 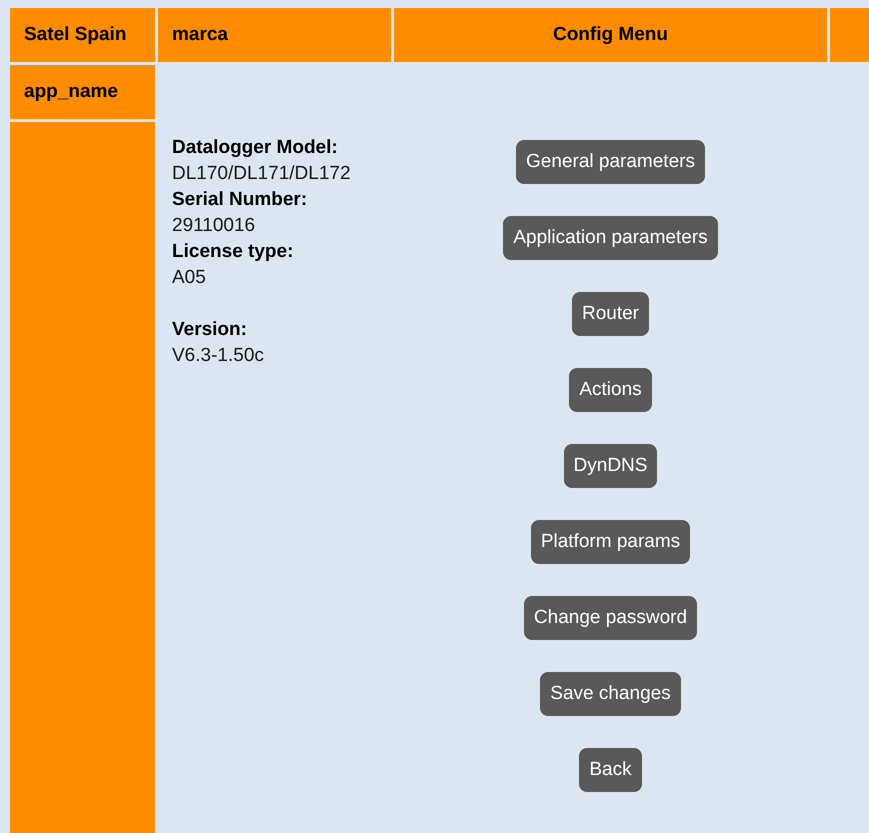 I want to click on menu-button: Back, so click(x=610, y=770).